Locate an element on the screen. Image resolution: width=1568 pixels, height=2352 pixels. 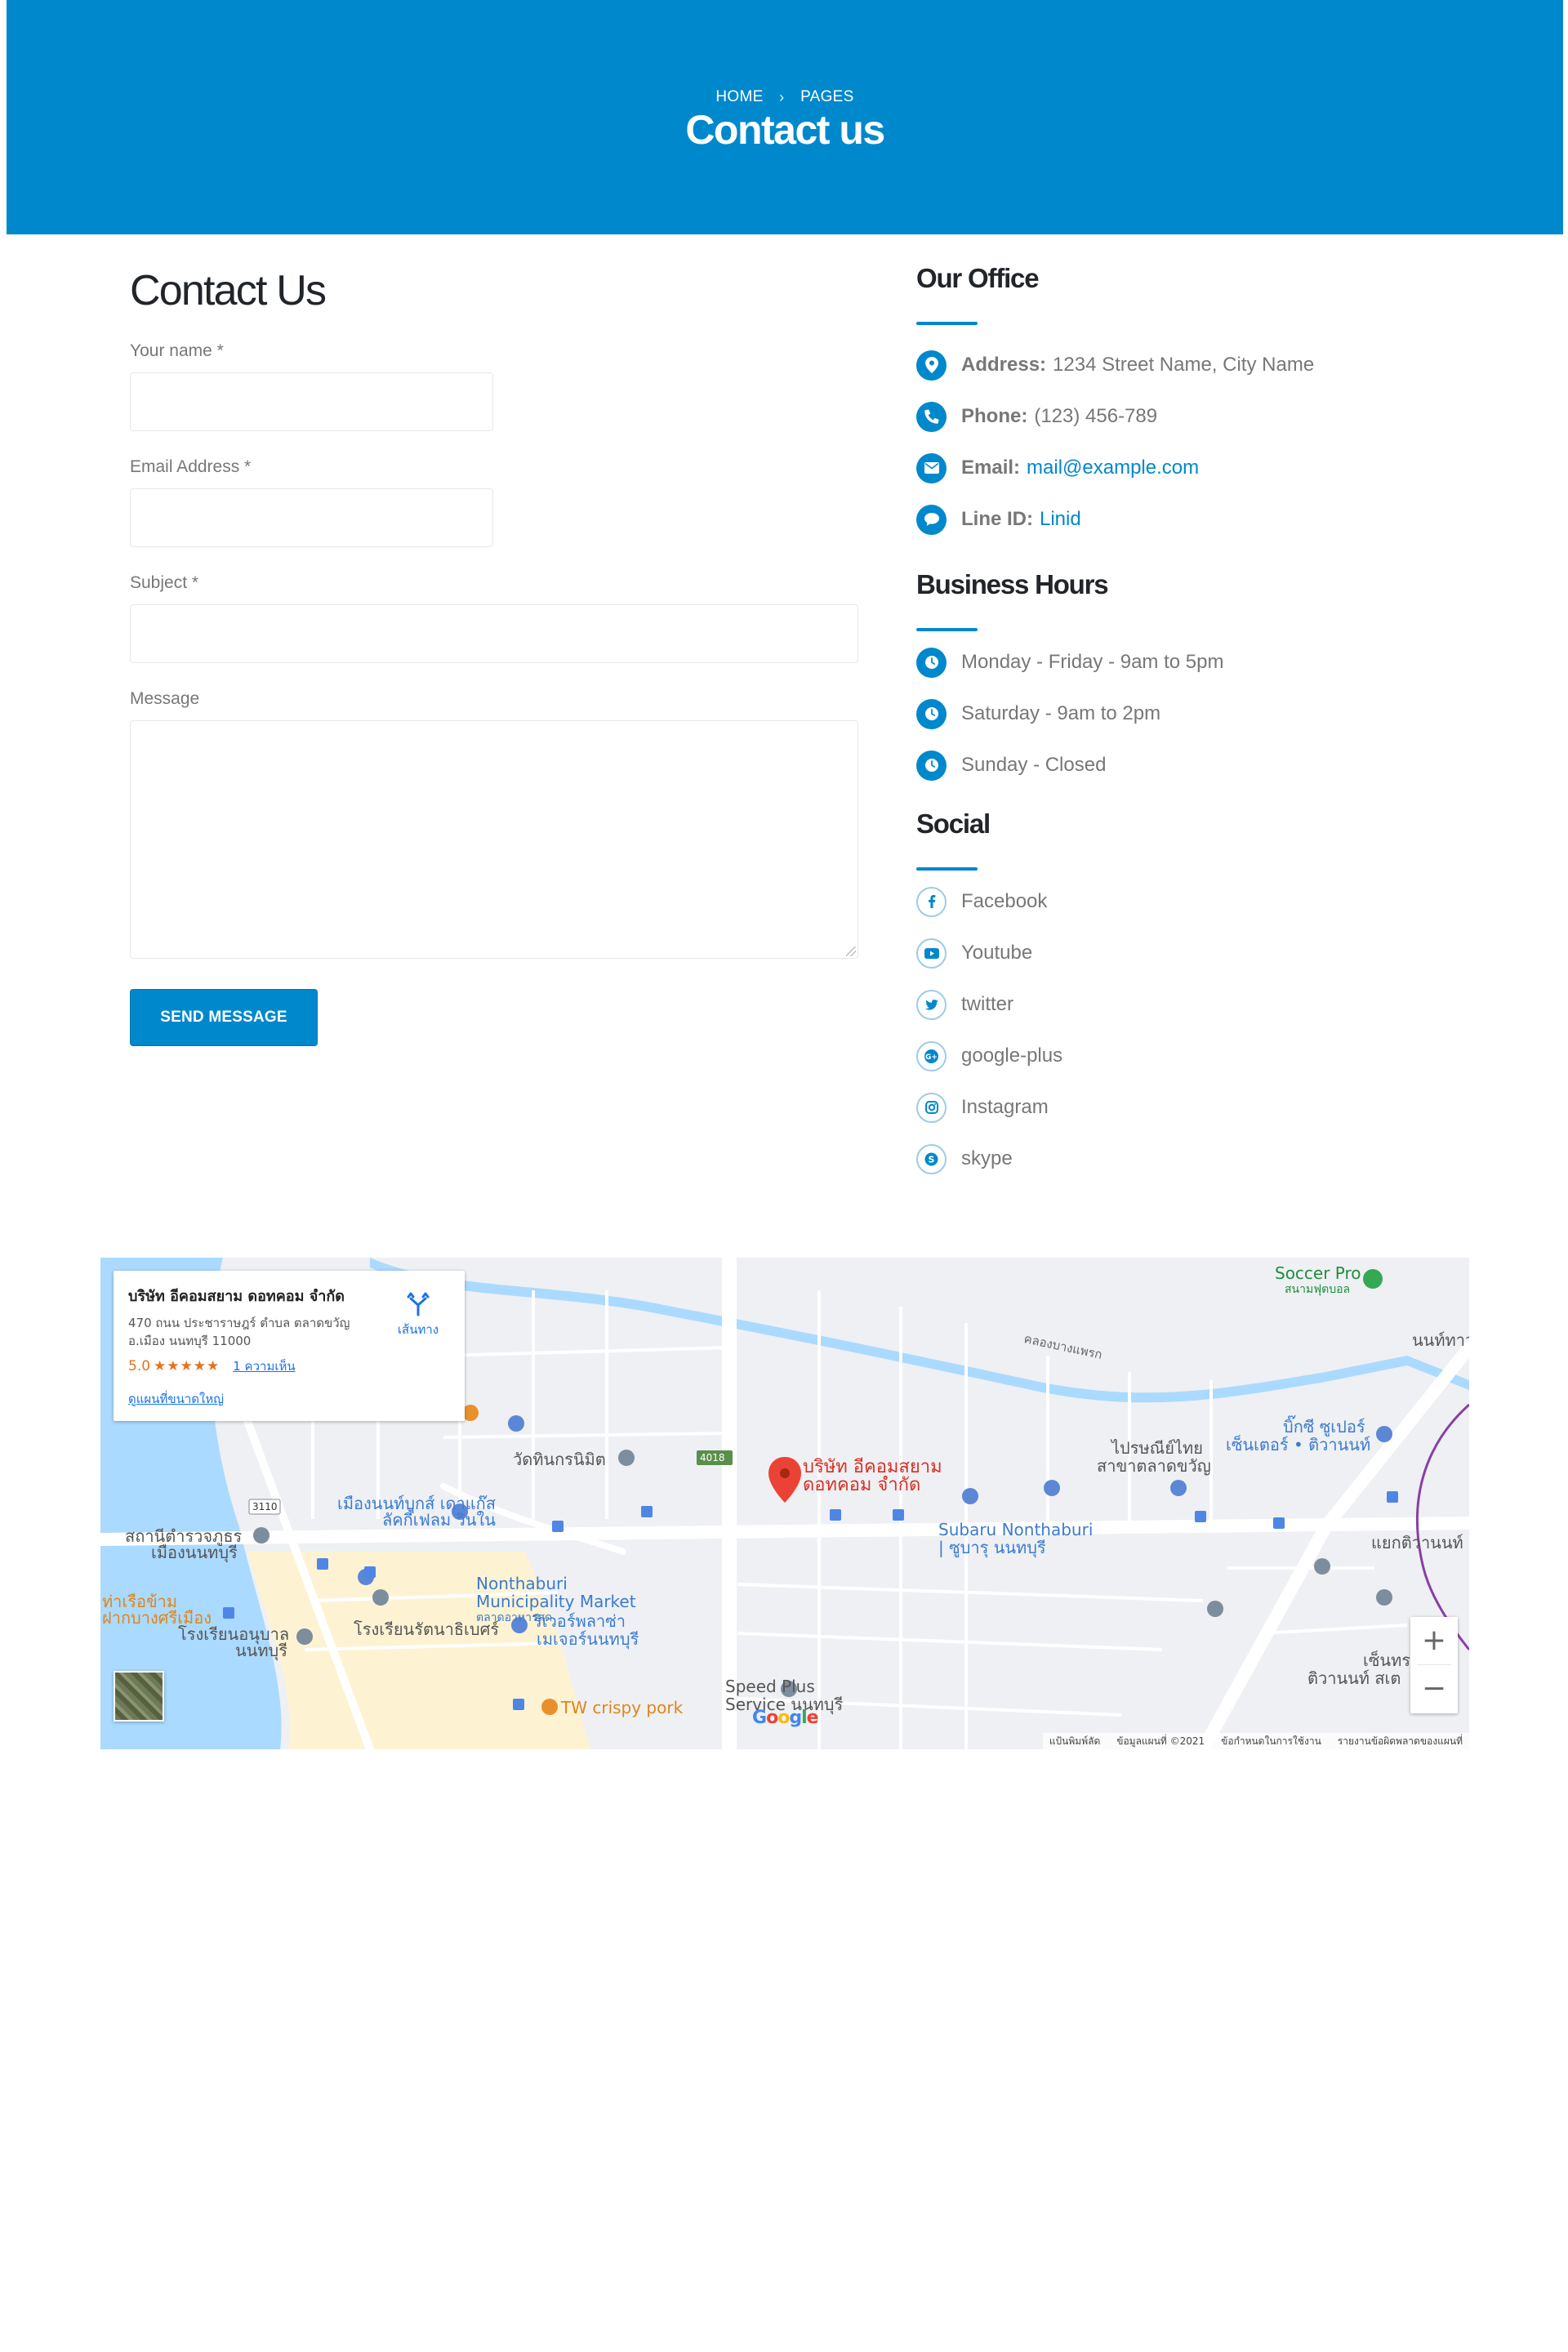
email-input is located at coordinates (311, 517).